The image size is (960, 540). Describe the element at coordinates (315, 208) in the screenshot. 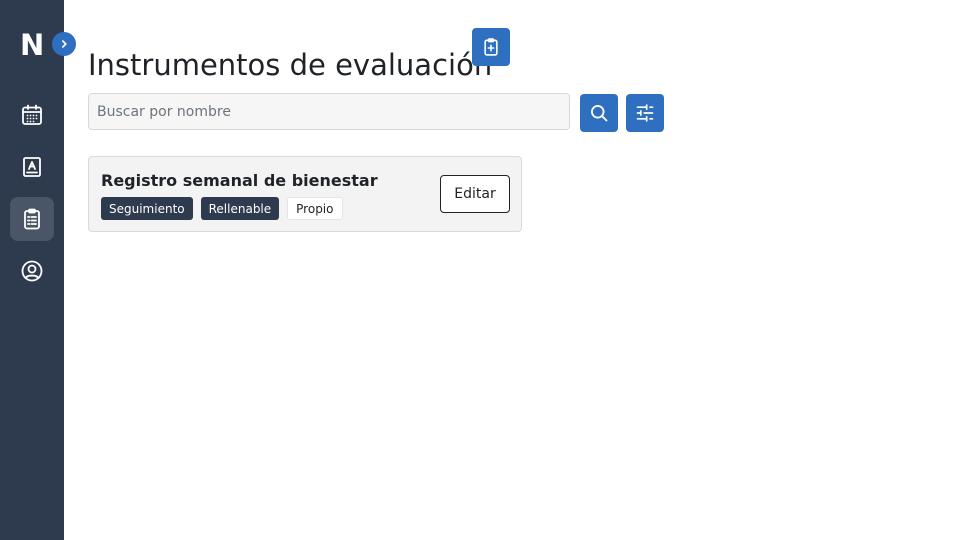

I see `tag-badge-propio: Propio` at that location.